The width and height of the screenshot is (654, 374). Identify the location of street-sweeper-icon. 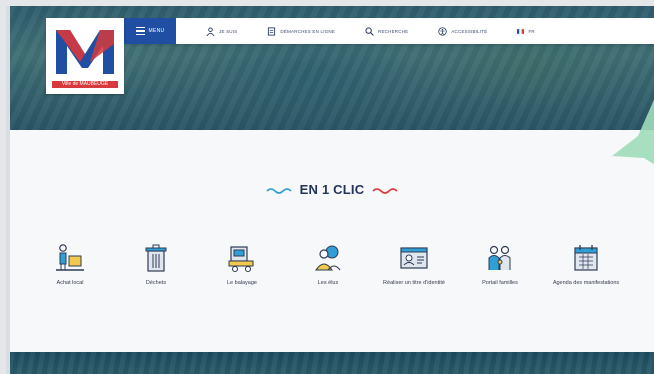
(241, 259).